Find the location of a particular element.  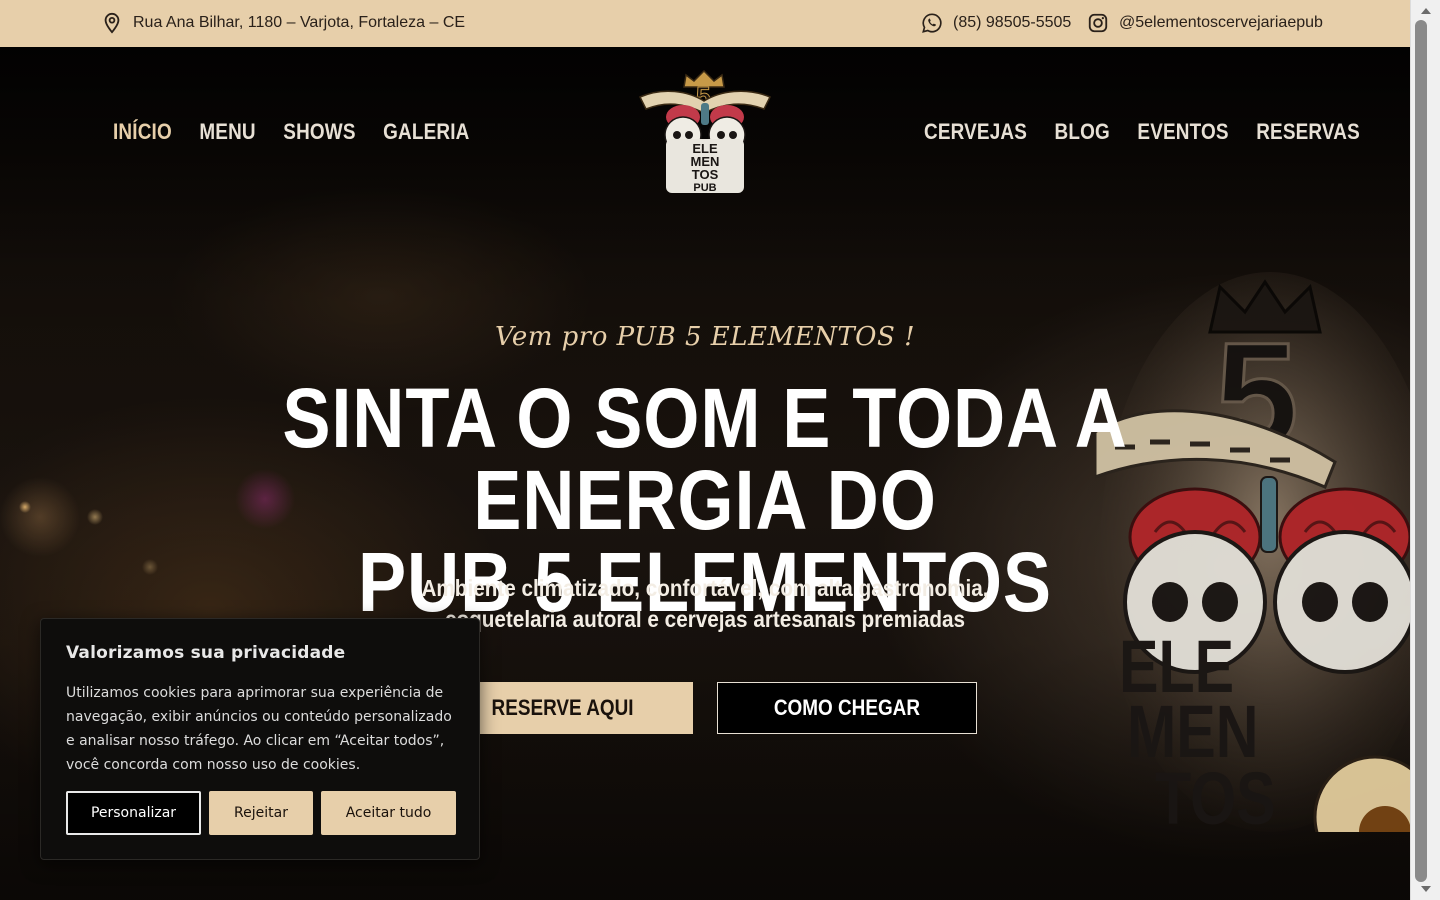

location-pin-icon is located at coordinates (112, 23).